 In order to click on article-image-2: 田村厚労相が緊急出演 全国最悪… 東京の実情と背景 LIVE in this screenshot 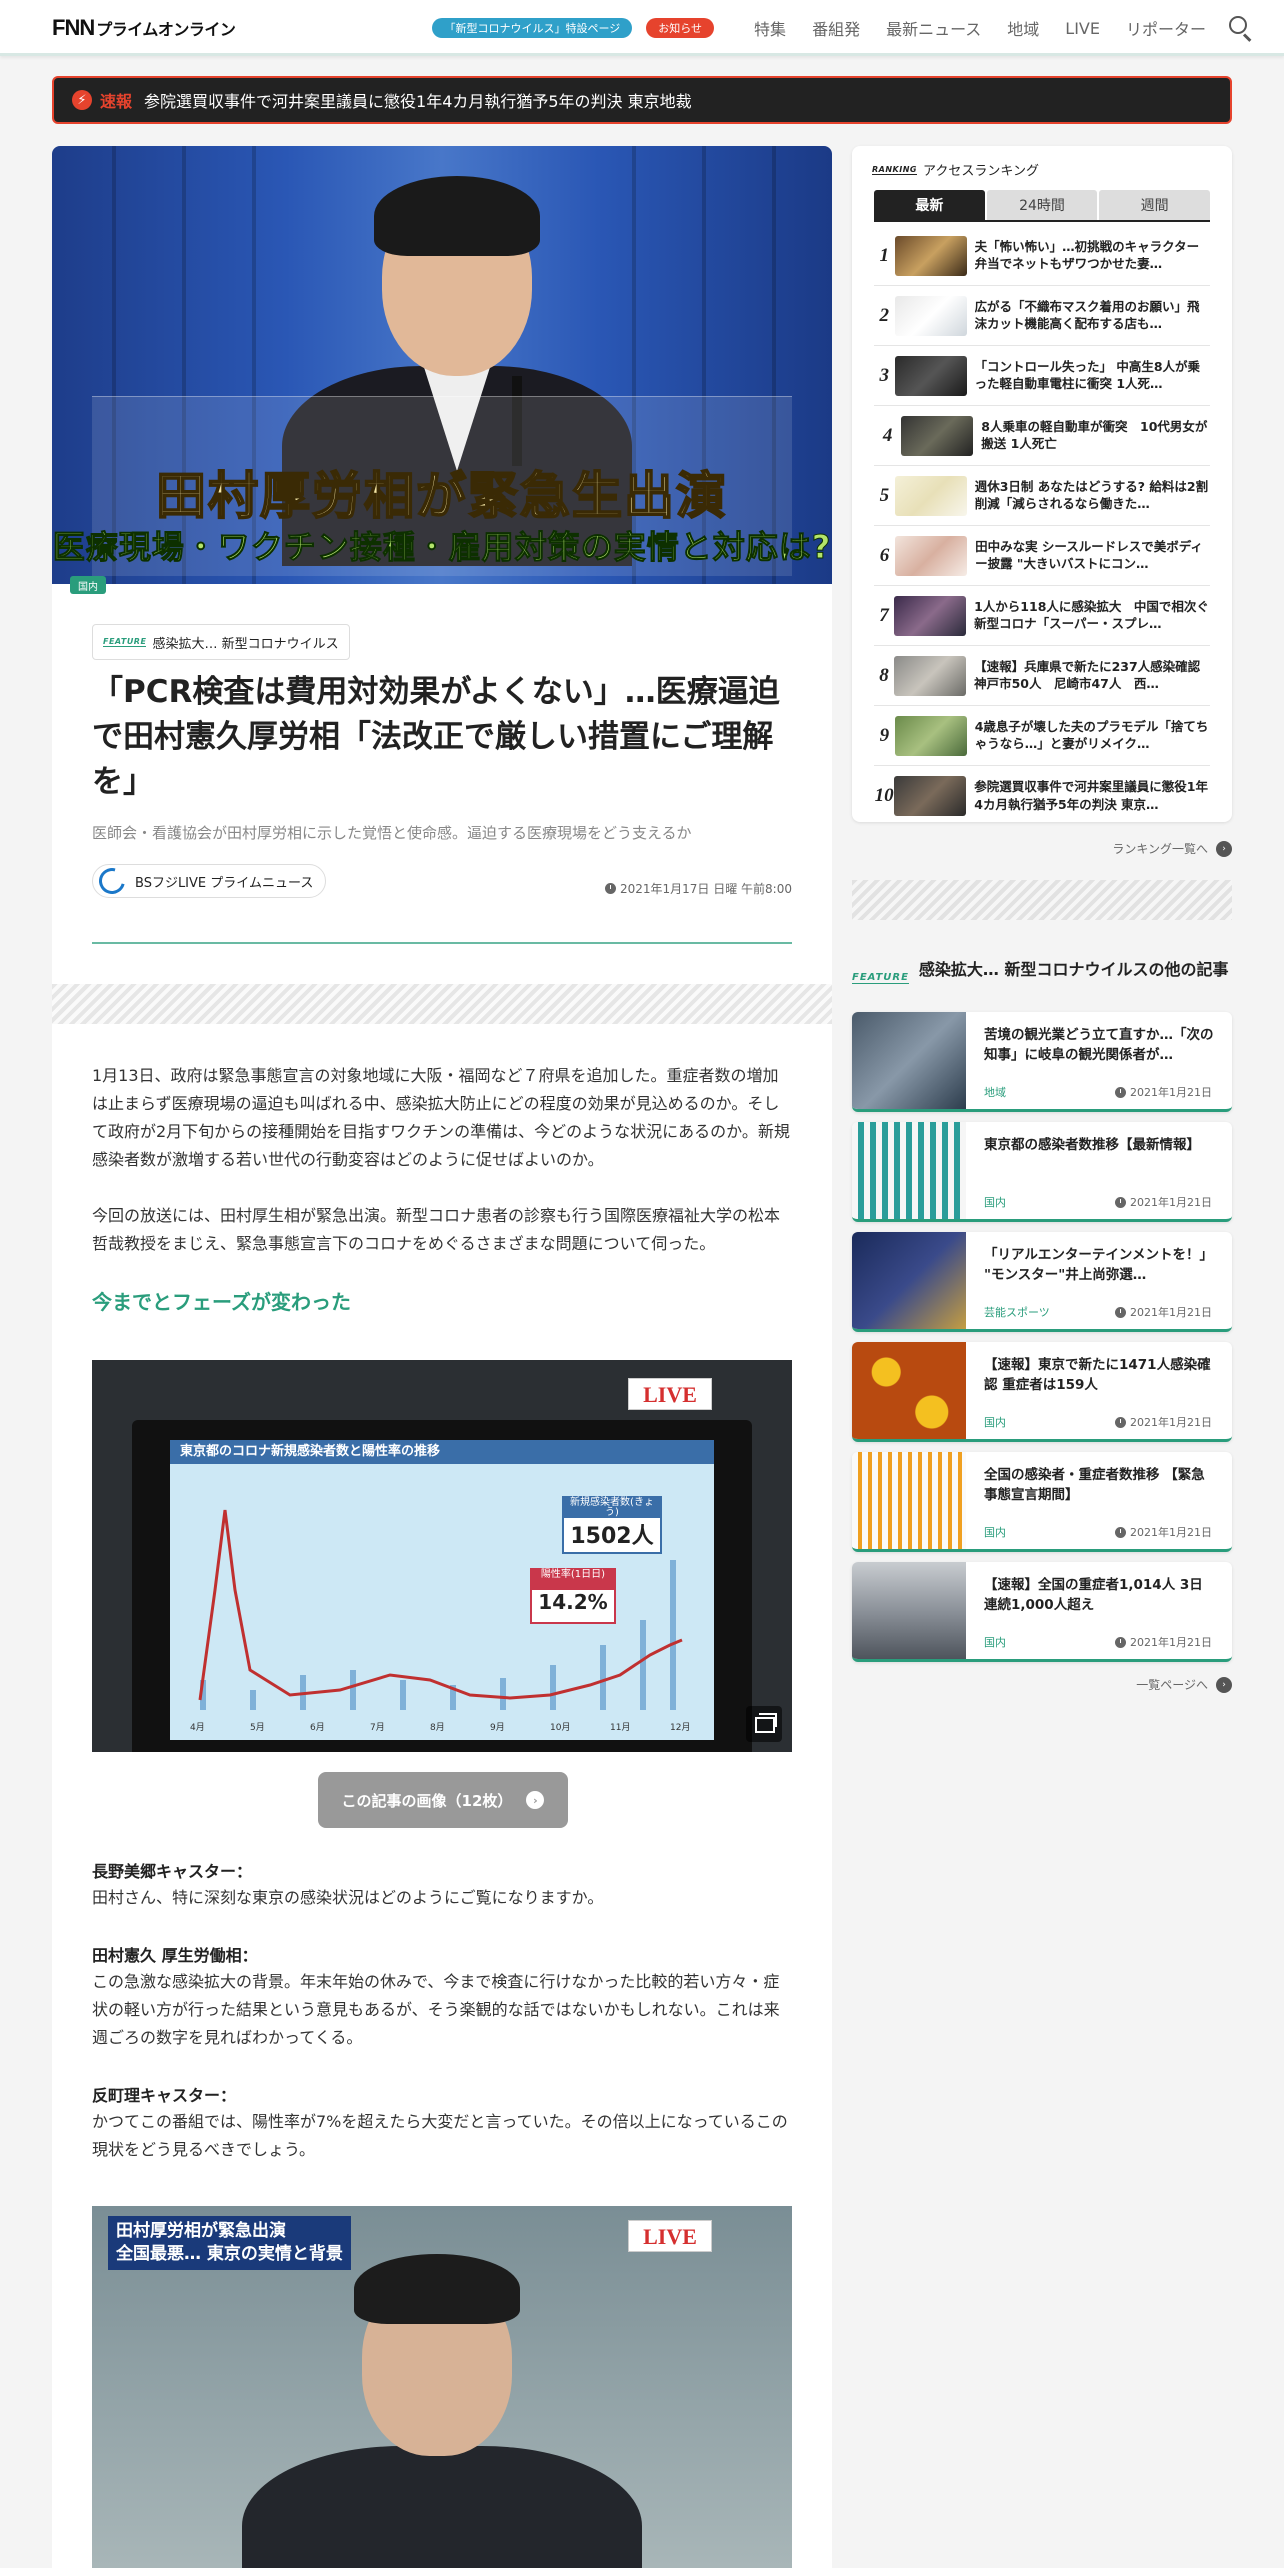, I will do `click(442, 2387)`.